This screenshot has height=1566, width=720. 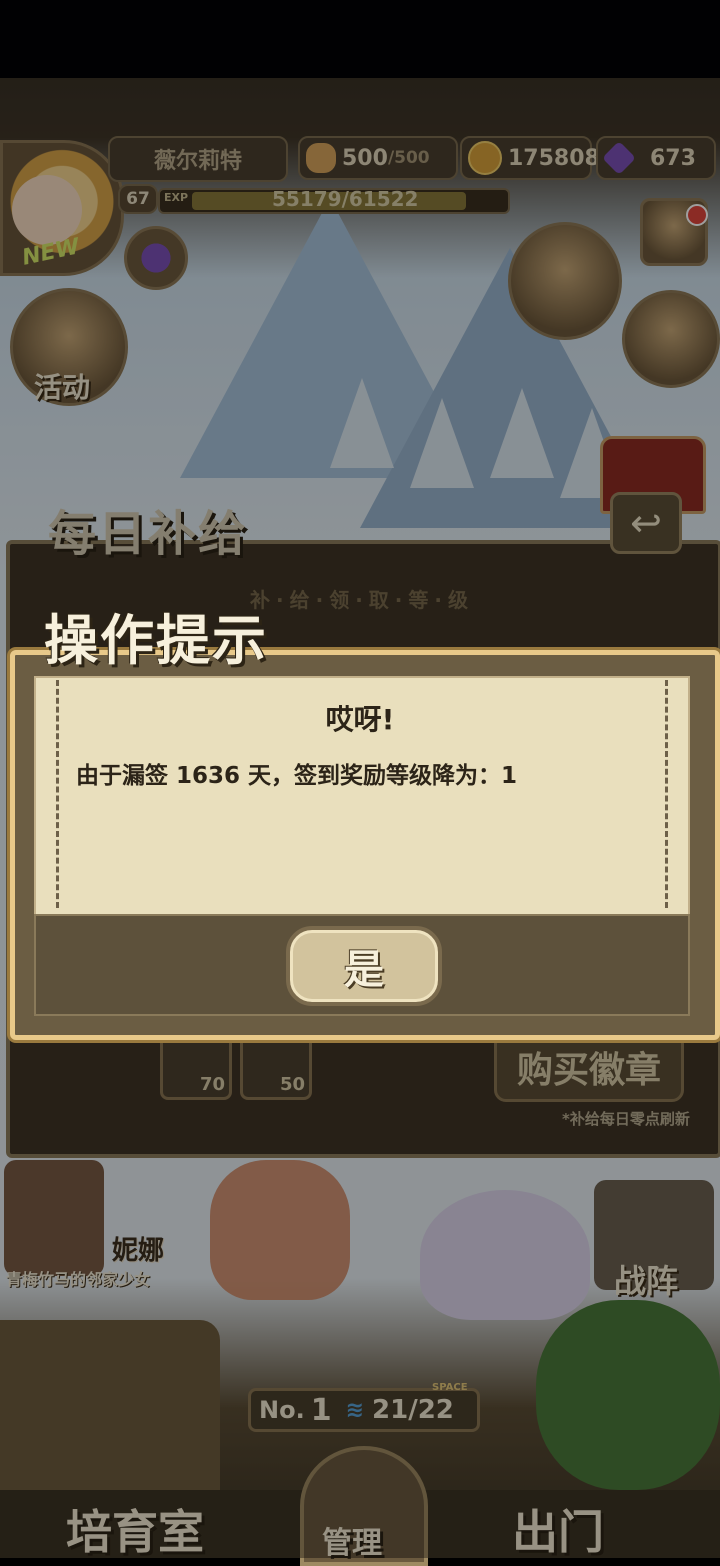 I want to click on modal-heading: 哎呀!, so click(x=360, y=719).